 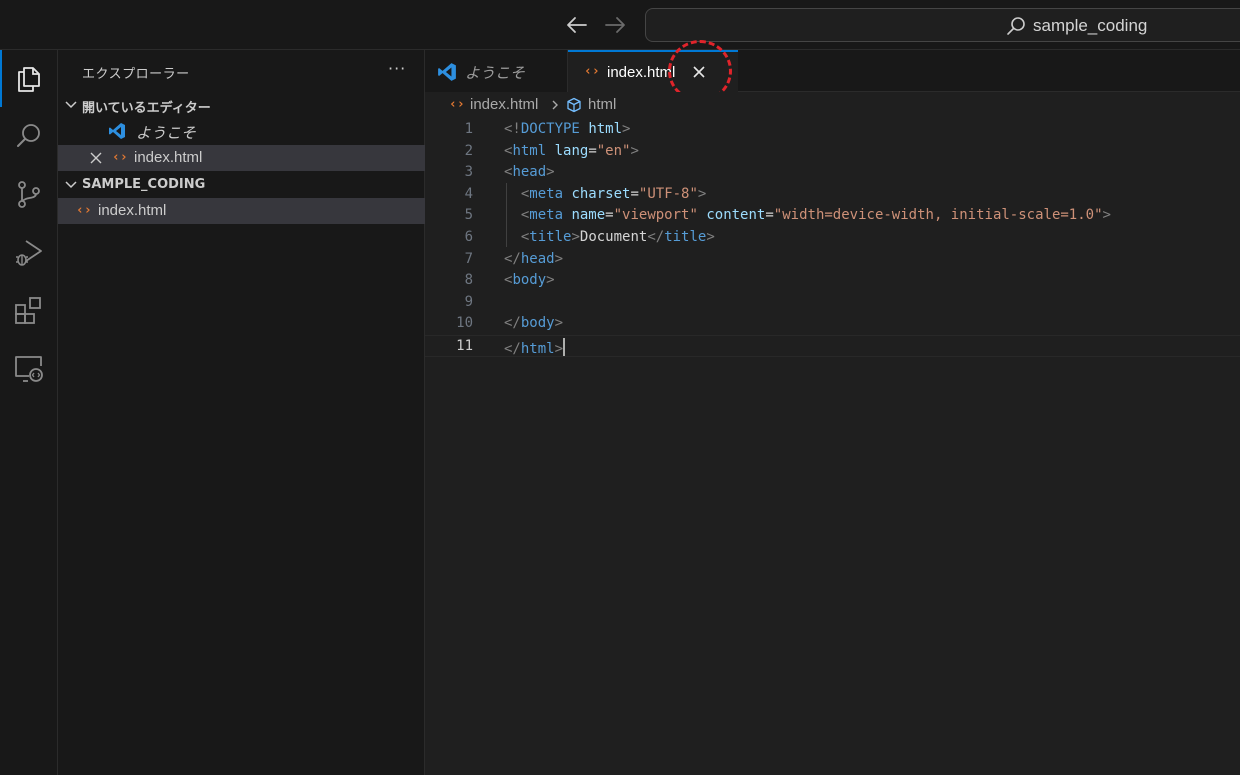 What do you see at coordinates (615, 25) in the screenshot?
I see `forward-arrow-icon` at bounding box center [615, 25].